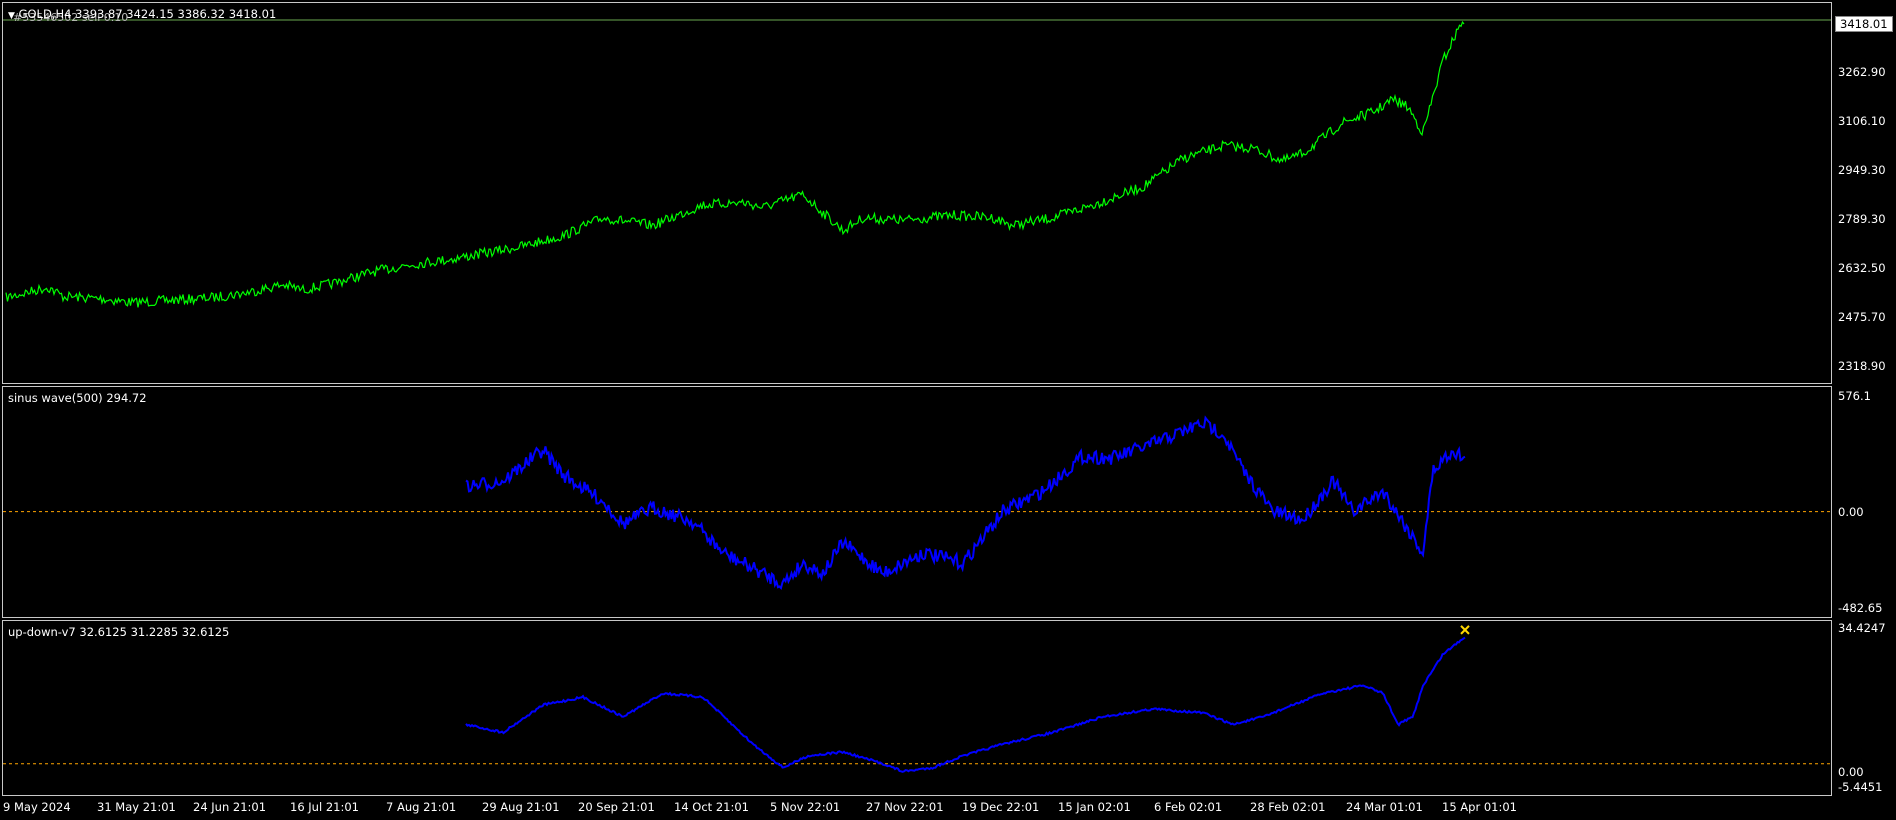 Image resolution: width=1896 pixels, height=820 pixels. I want to click on up-down-tick-zero: 0.00, so click(1851, 772).